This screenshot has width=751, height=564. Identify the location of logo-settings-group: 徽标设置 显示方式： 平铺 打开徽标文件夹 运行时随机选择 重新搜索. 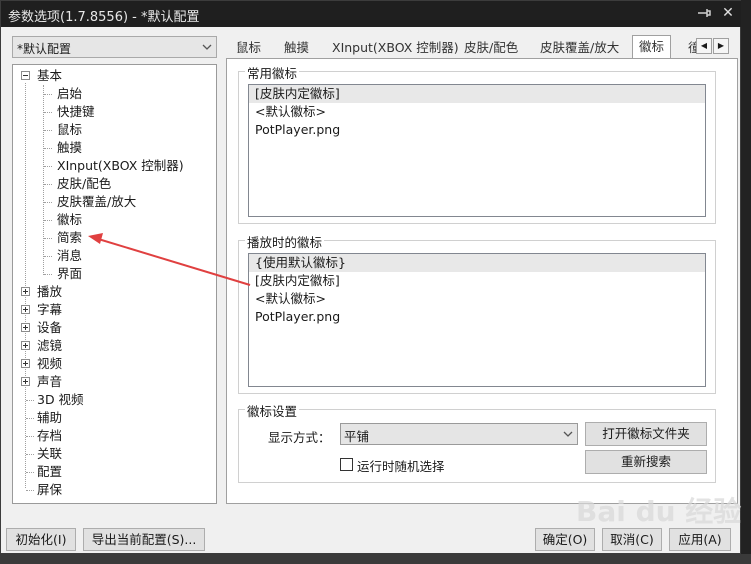
(477, 442).